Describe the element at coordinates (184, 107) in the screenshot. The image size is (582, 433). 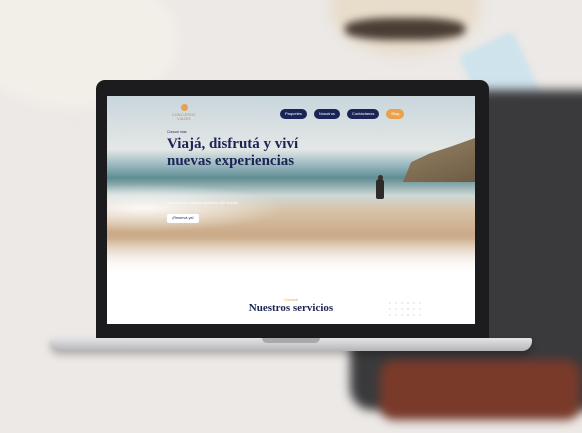
I see `sun-logo-icon` at that location.